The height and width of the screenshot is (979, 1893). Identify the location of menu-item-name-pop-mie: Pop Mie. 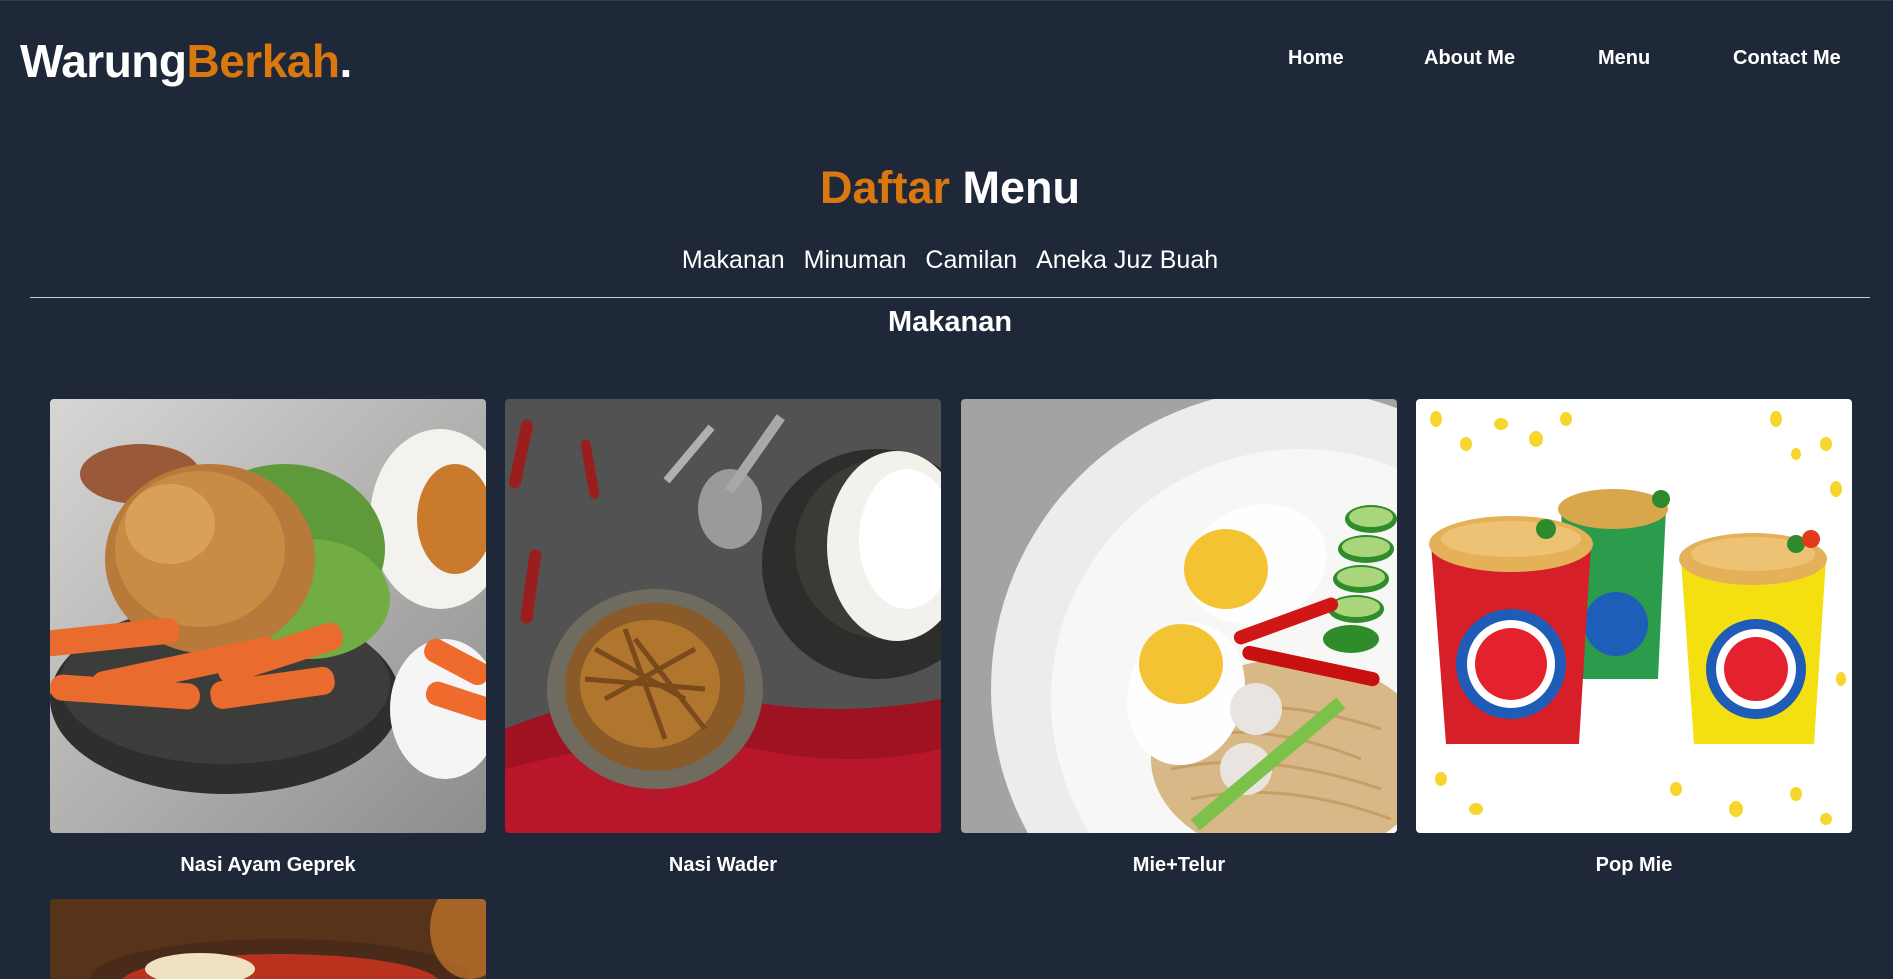
(1634, 865).